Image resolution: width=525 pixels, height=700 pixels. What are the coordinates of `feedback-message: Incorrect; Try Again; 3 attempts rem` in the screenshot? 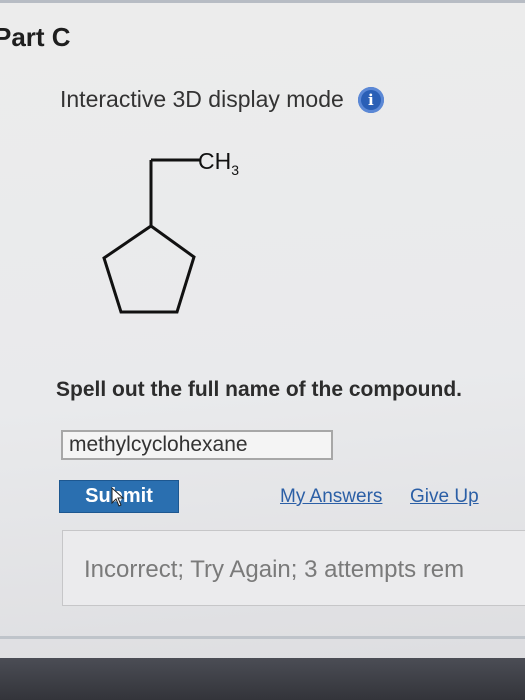 It's located at (274, 569).